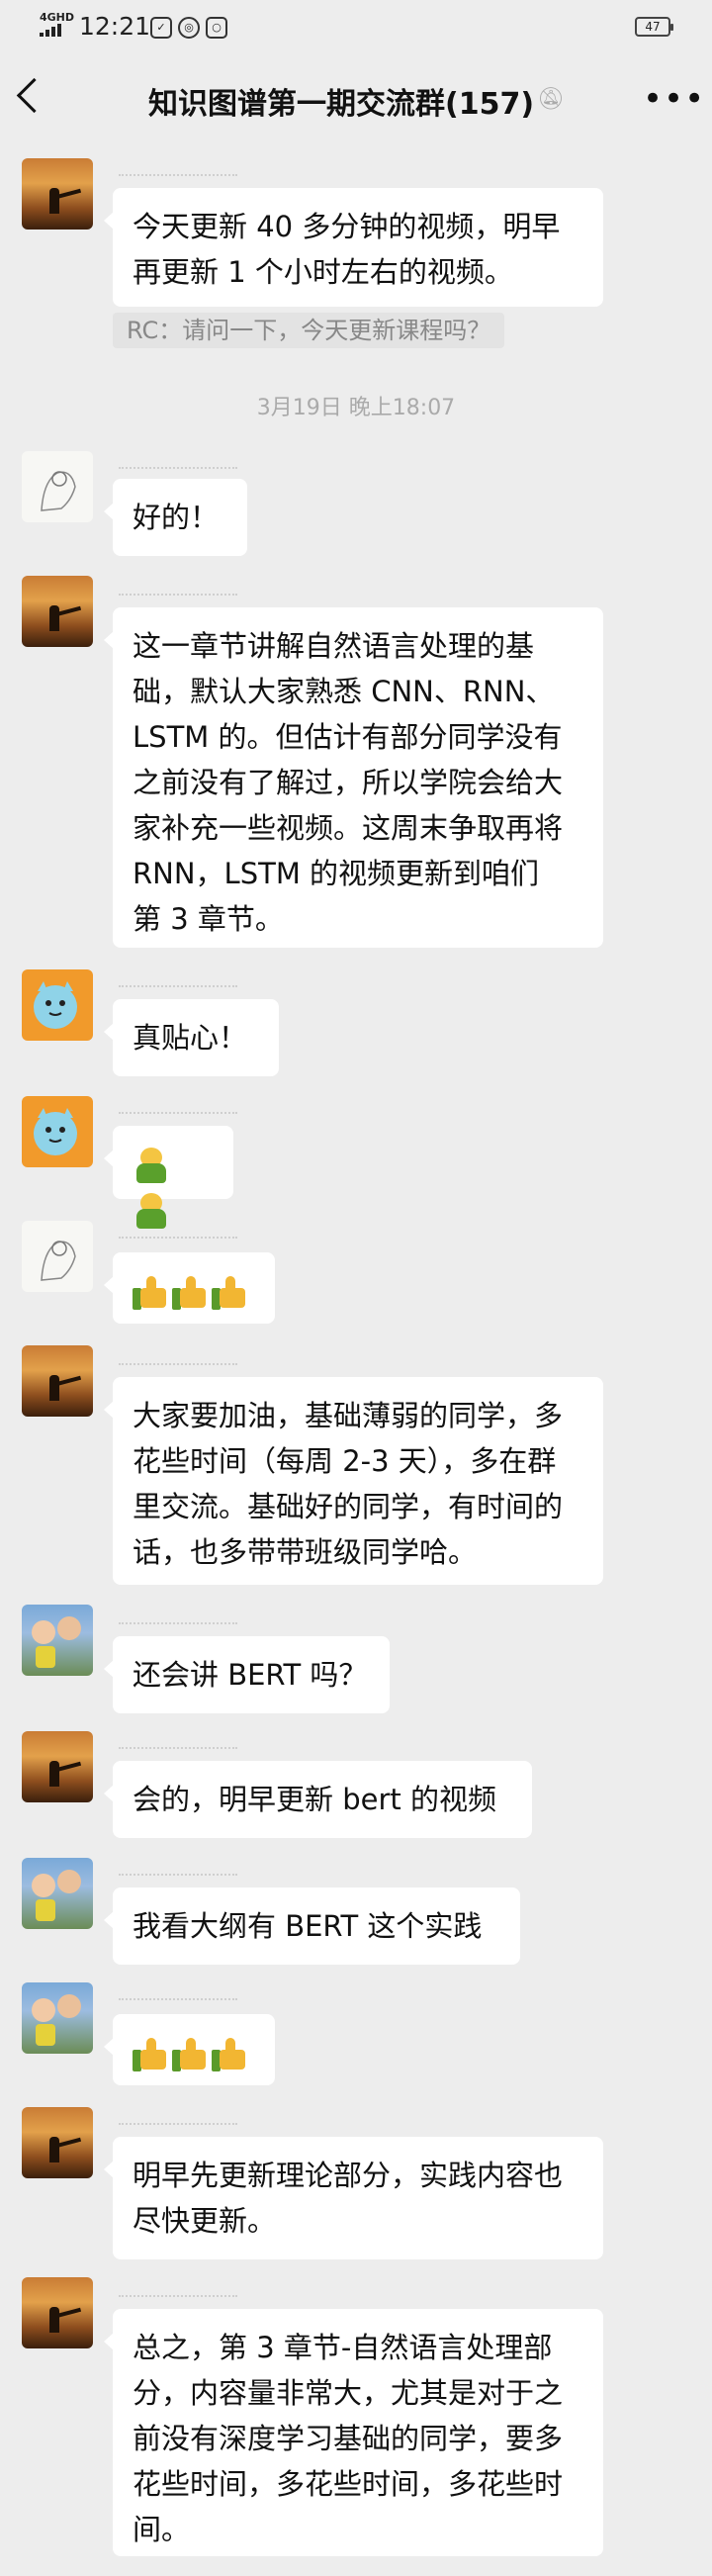 The width and height of the screenshot is (712, 2576). Describe the element at coordinates (551, 99) in the screenshot. I see `mute-bell-icon: 🔕︎` at that location.